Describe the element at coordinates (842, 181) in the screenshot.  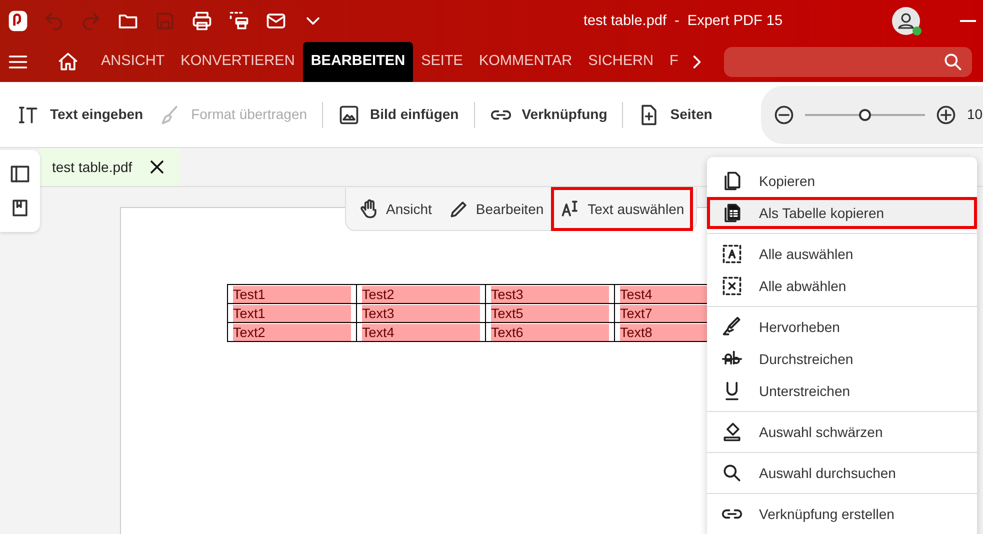
I see `menu-item: Kopieren` at that location.